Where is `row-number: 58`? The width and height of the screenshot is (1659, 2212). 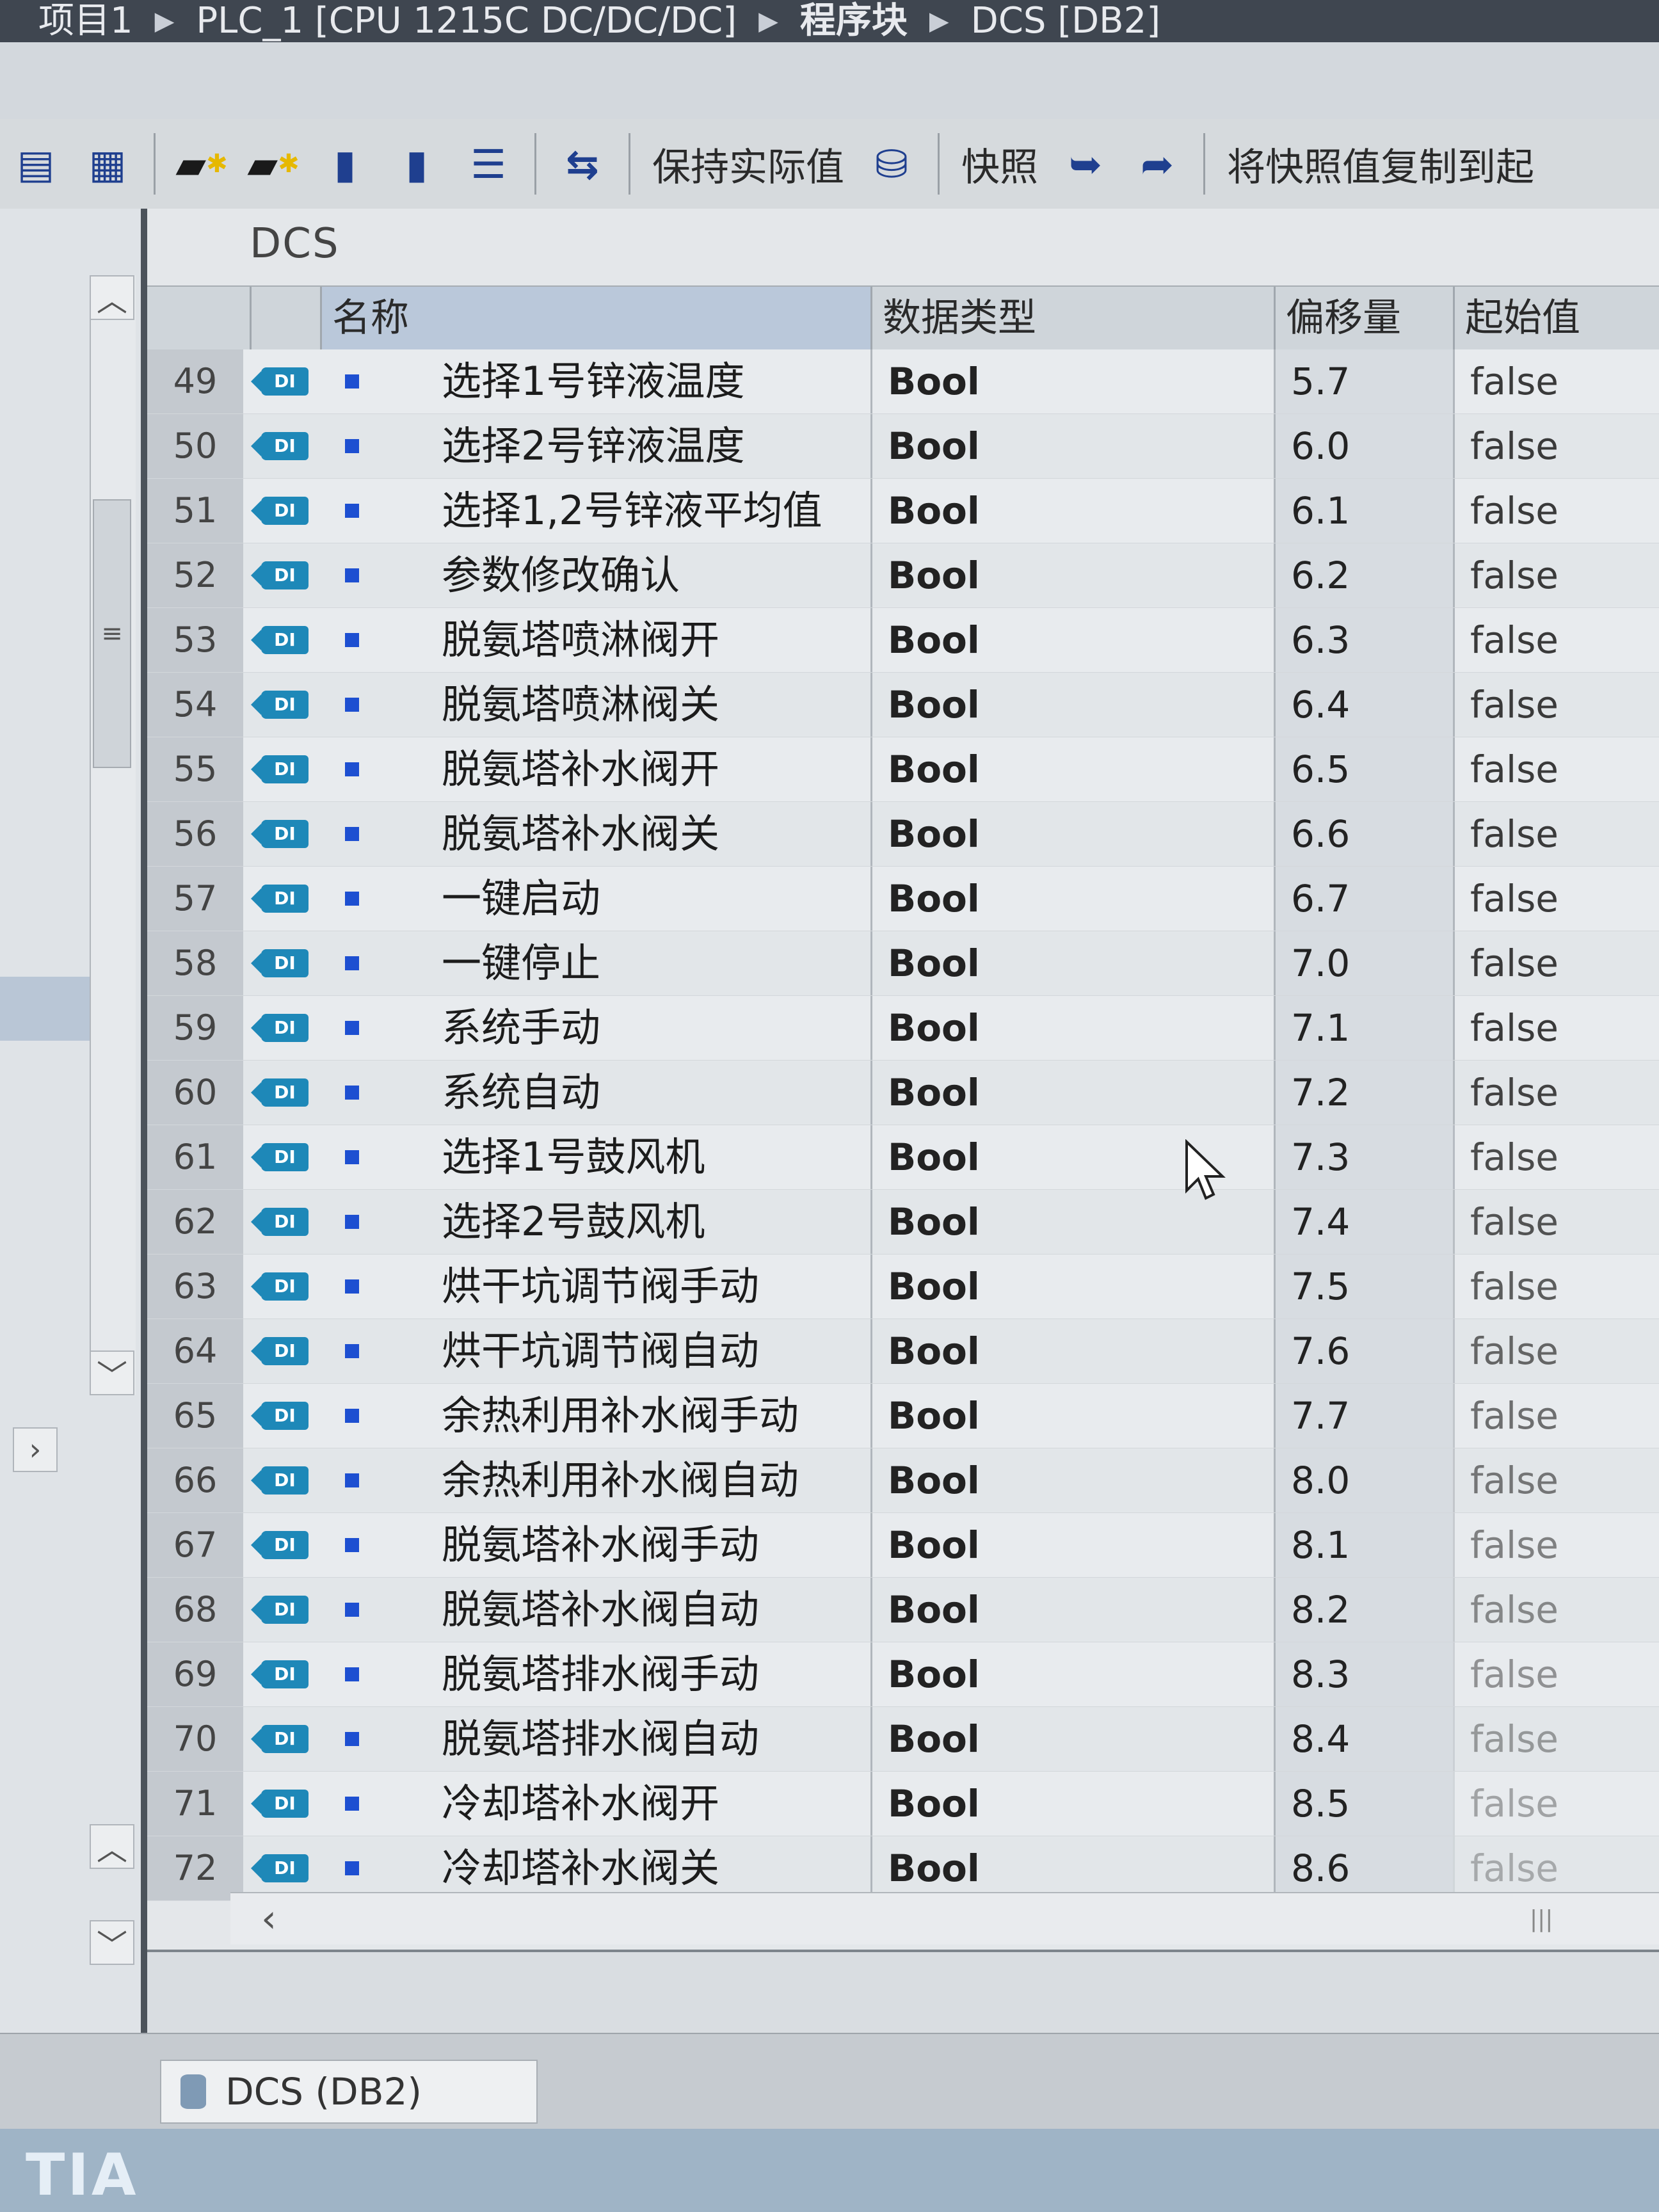
row-number: 58 is located at coordinates (195, 963).